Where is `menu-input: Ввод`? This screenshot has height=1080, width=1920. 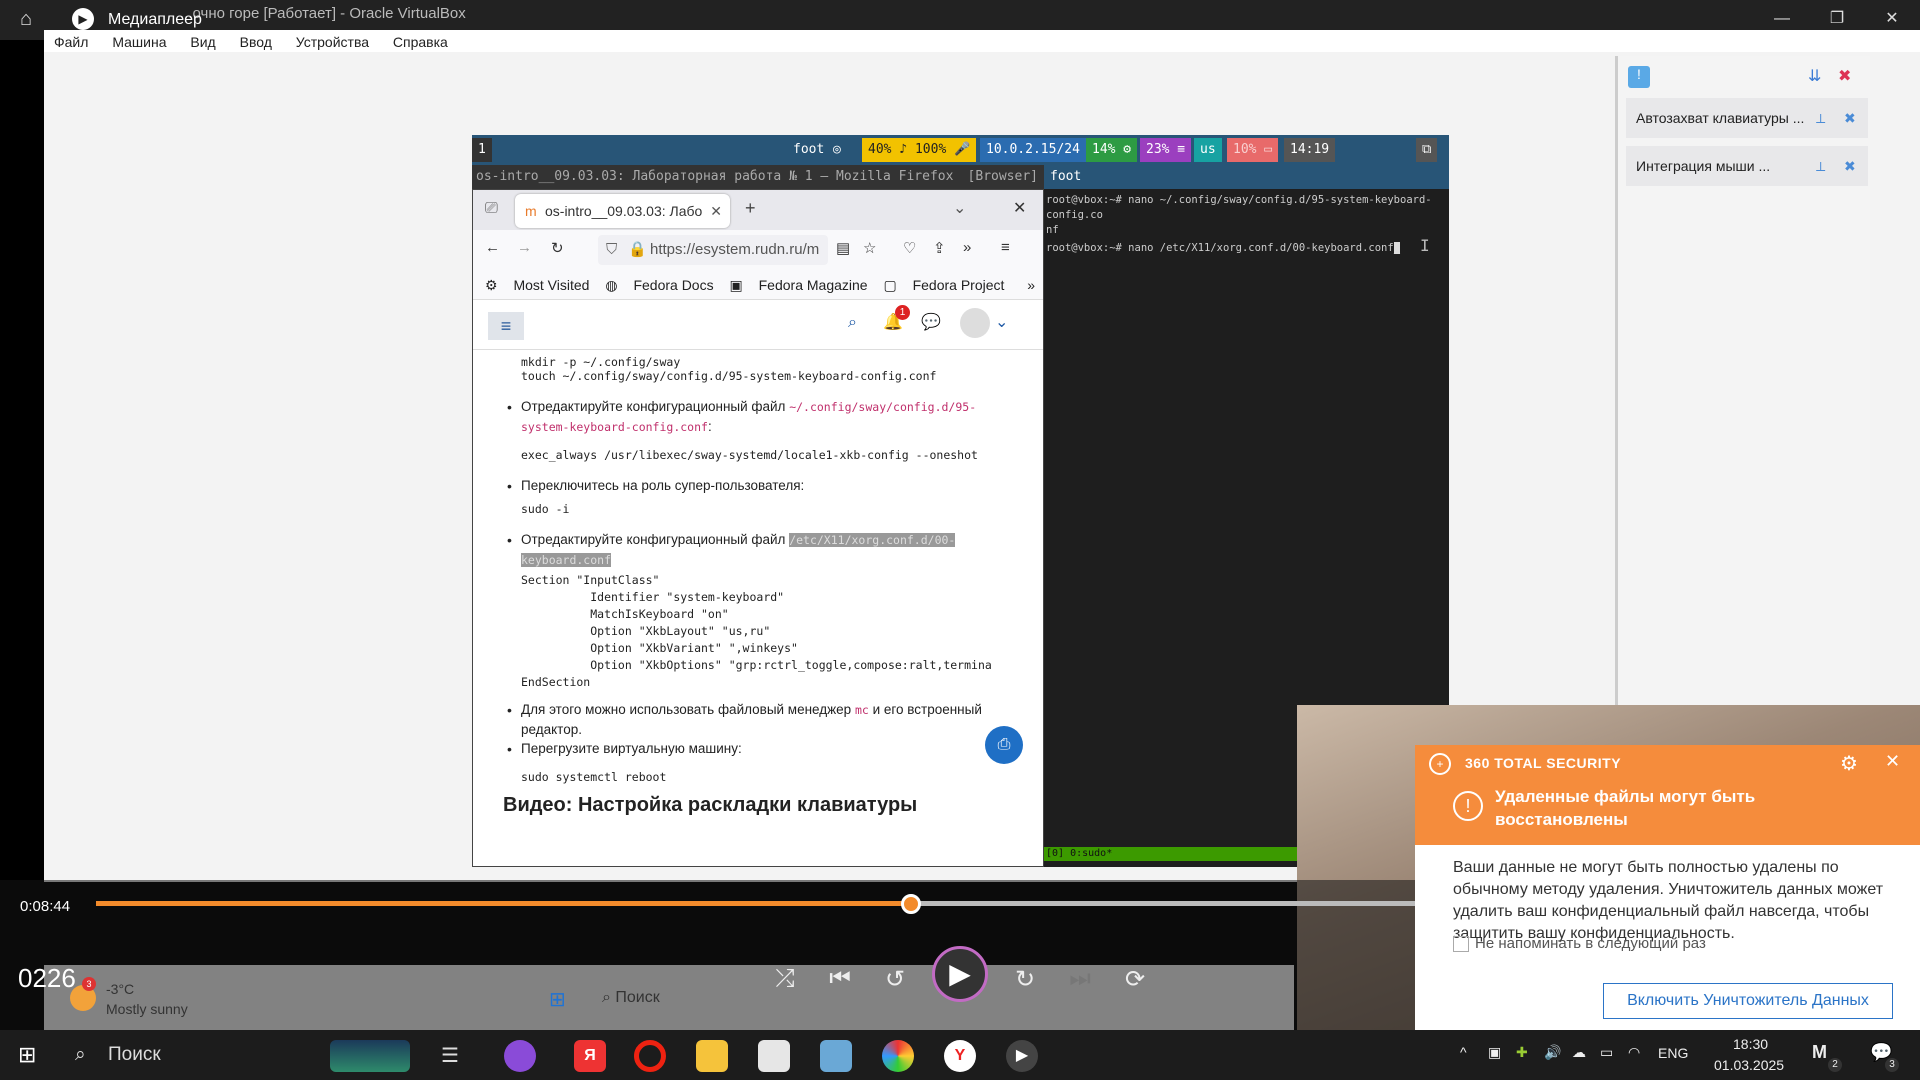
menu-input: Ввод is located at coordinates (256, 42).